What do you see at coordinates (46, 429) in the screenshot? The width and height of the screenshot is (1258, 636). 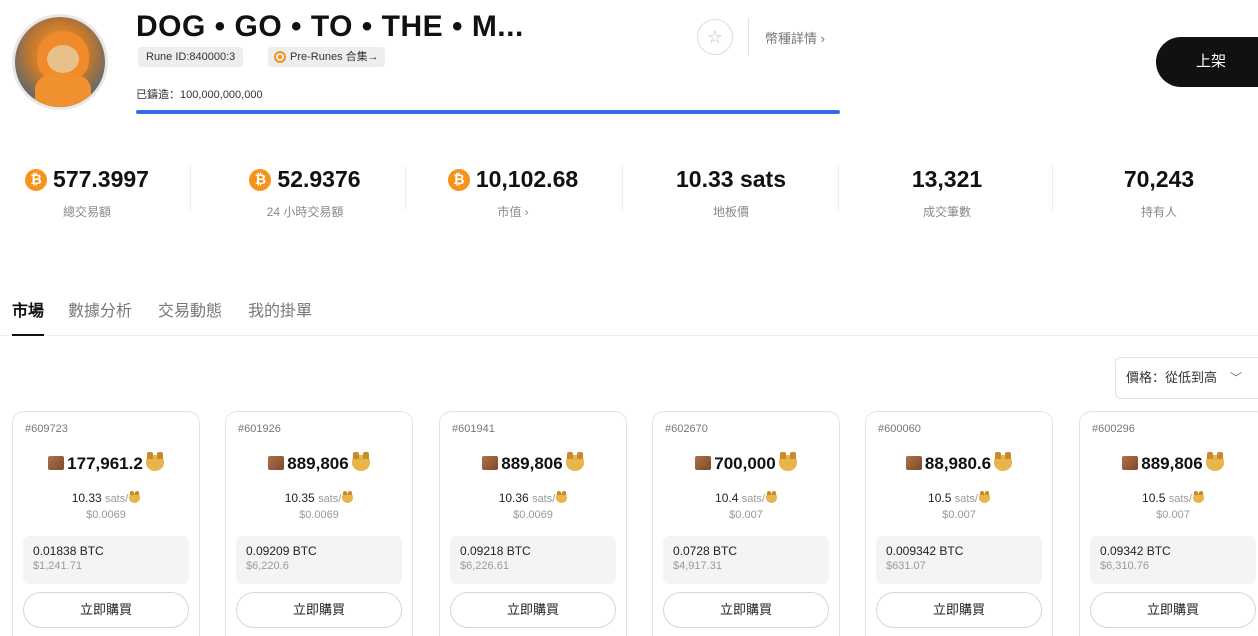 I see `listing-id: #609723` at bounding box center [46, 429].